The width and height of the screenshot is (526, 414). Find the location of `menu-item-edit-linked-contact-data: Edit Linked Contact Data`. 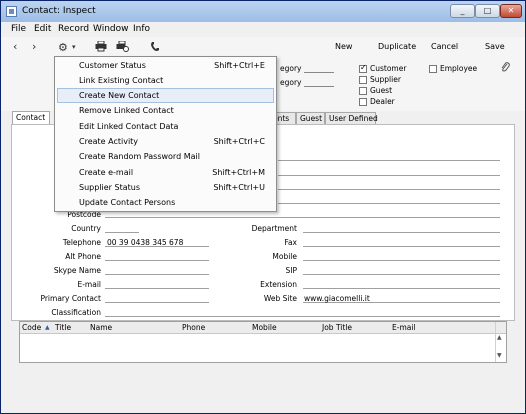

menu-item-edit-linked-contact-data: Edit Linked Contact Data is located at coordinates (165, 126).